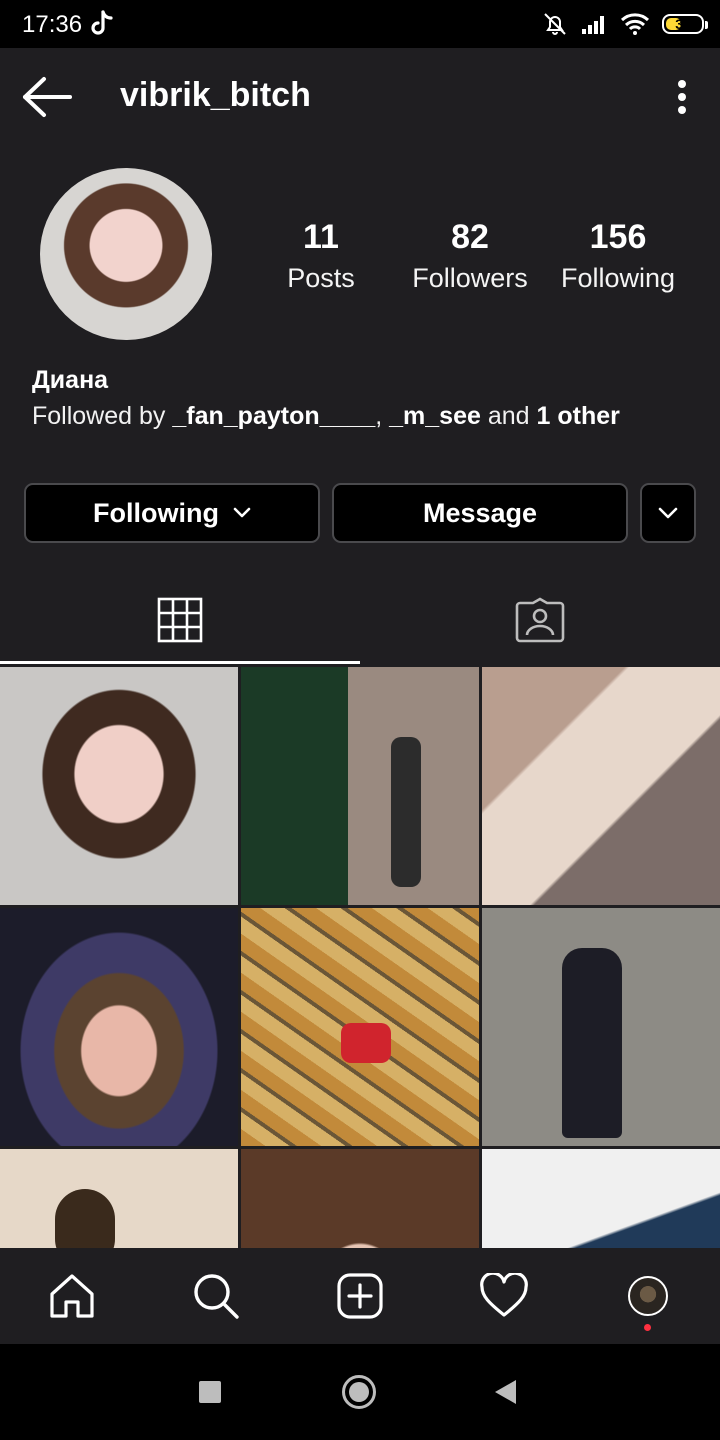  I want to click on nav-activity, so click(504, 1296).